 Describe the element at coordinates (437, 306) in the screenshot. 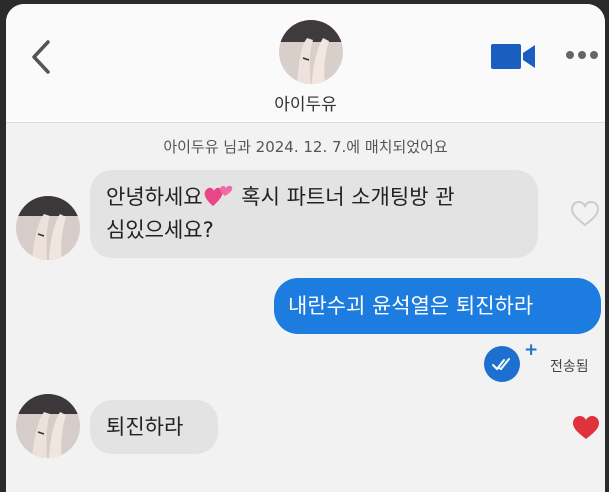

I see `message-bubble-sent: 내란수괴 윤석열은 퇴진하라` at that location.